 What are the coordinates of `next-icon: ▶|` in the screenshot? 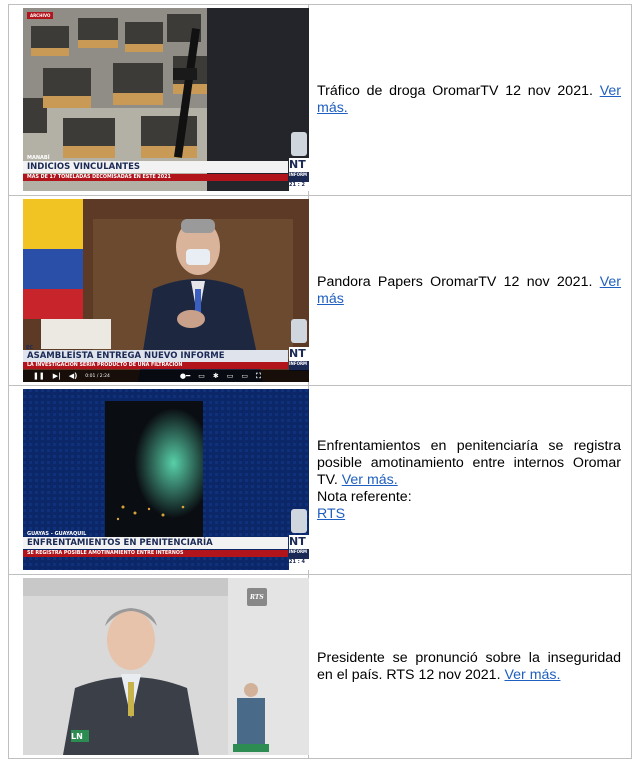 It's located at (57, 376).